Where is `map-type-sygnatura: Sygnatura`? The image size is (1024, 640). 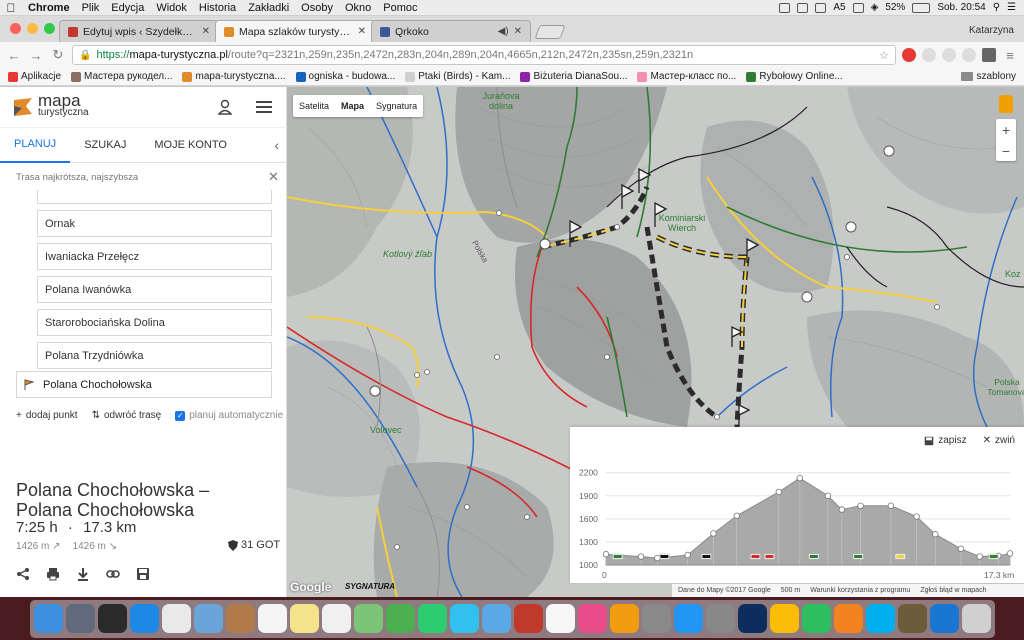 map-type-sygnatura: Sygnatura is located at coordinates (396, 106).